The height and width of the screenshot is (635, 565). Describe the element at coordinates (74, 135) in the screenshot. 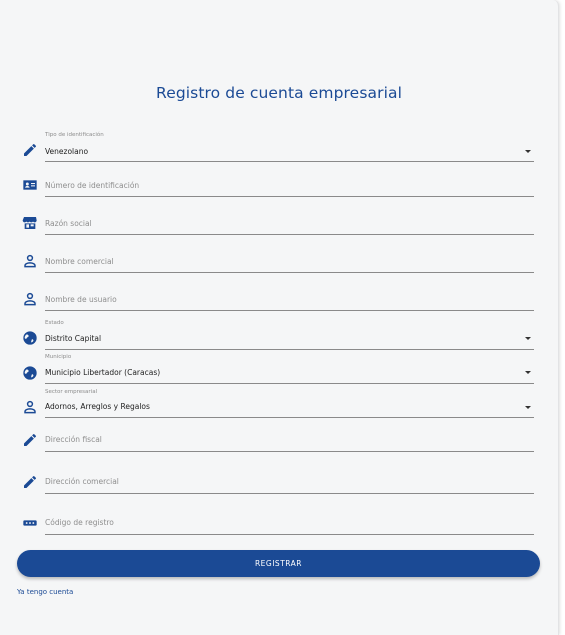

I see `id-type-label: Tipo de identificación` at that location.